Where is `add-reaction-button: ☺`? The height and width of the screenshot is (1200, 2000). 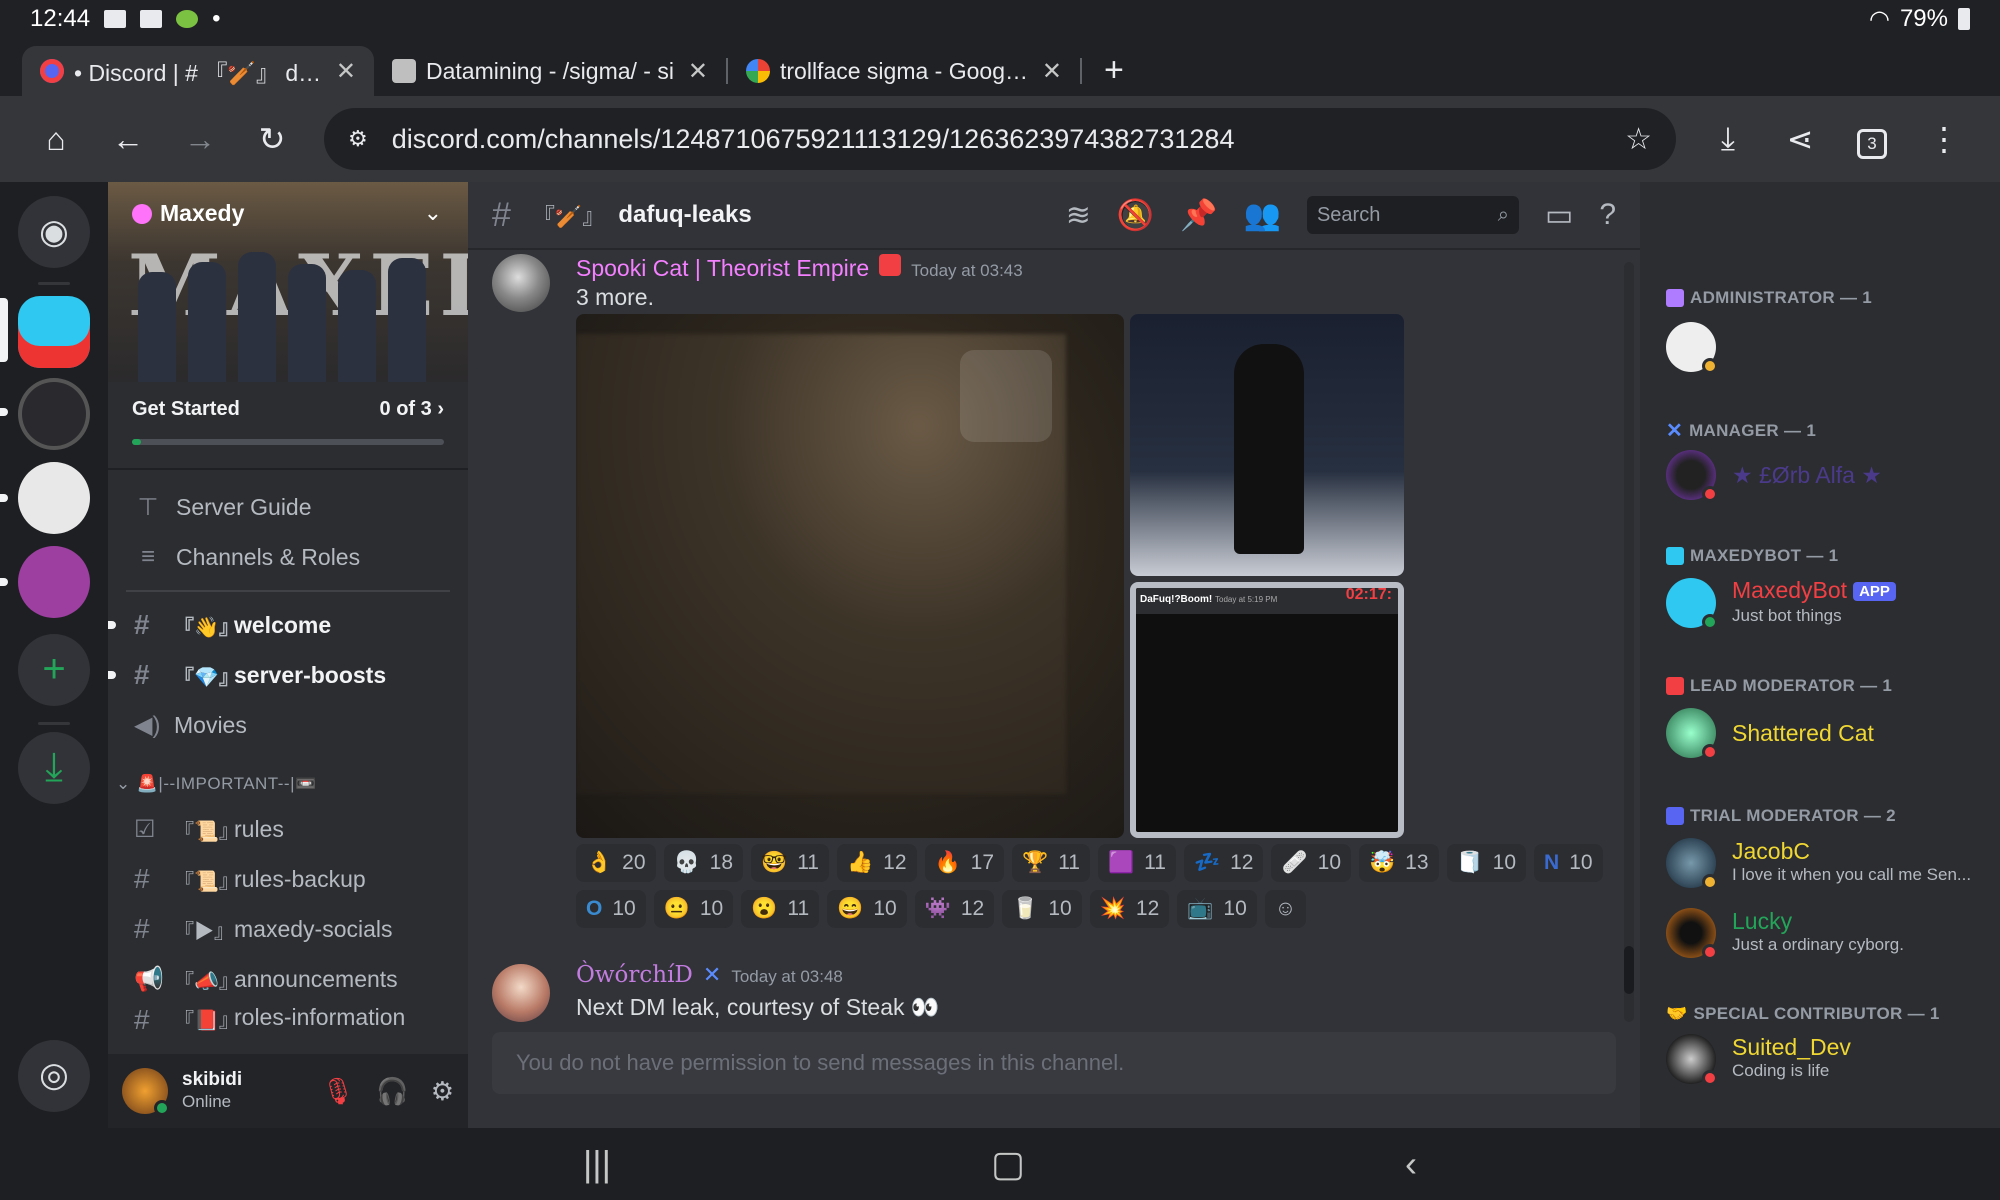 add-reaction-button: ☺ is located at coordinates (1285, 909).